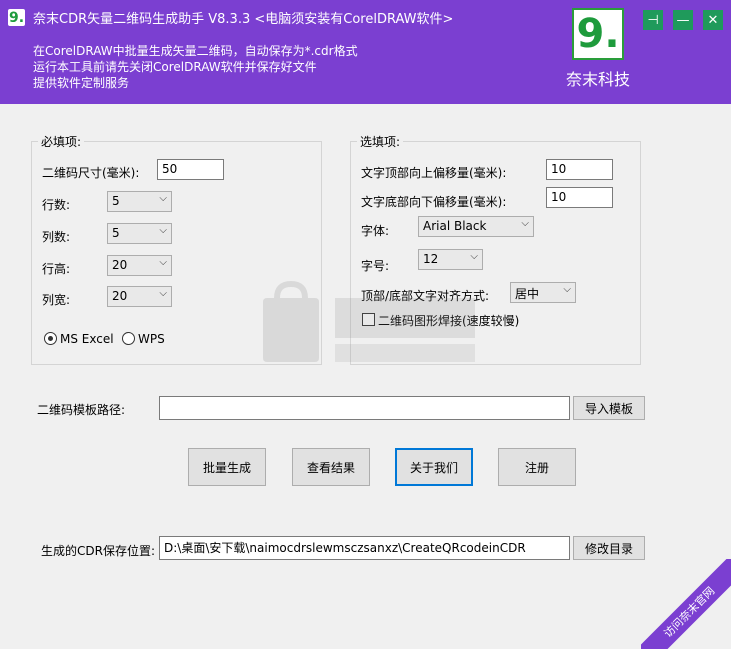  What do you see at coordinates (579, 169) in the screenshot?
I see `top-offset-input: 10` at bounding box center [579, 169].